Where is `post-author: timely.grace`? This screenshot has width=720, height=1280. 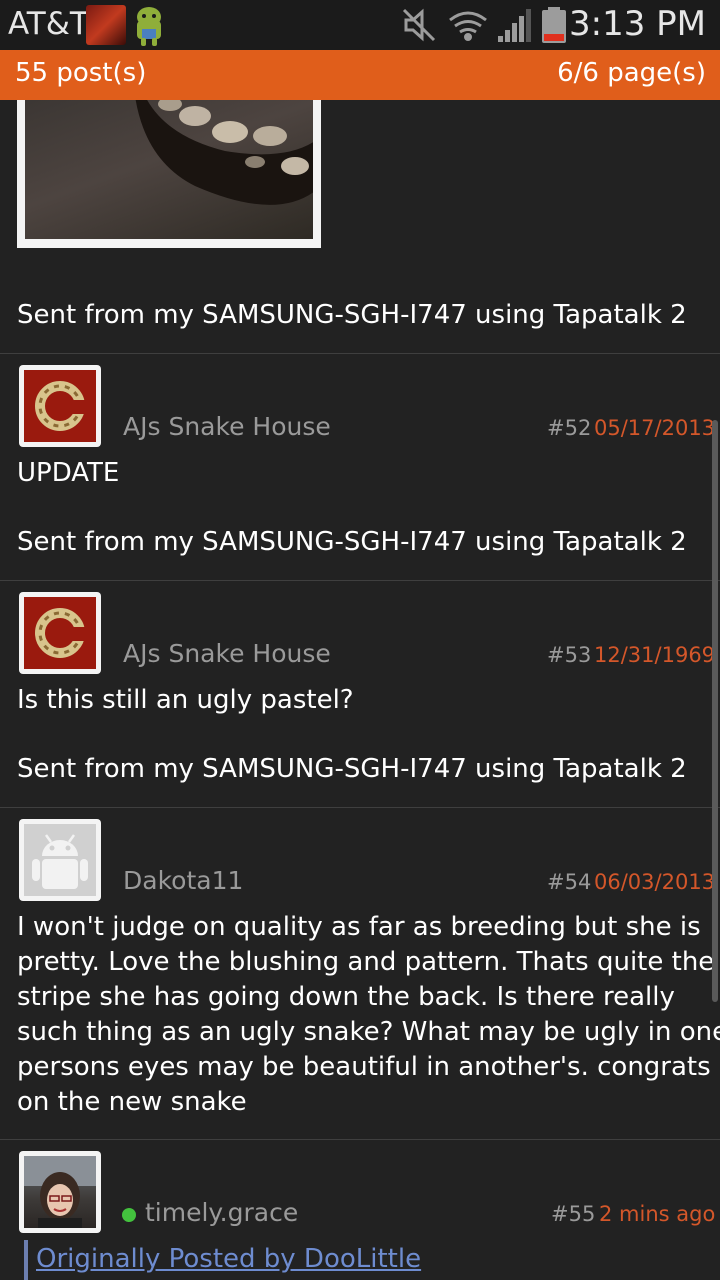
post-author: timely.grace is located at coordinates (221, 1212).